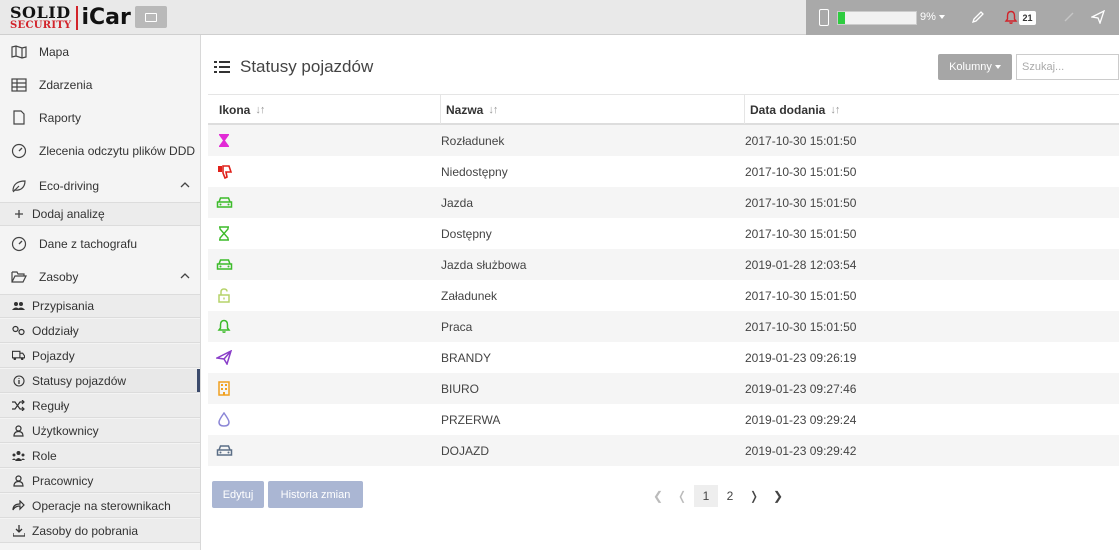 The width and height of the screenshot is (1119, 550). I want to click on page-1-button: 1, so click(706, 496).